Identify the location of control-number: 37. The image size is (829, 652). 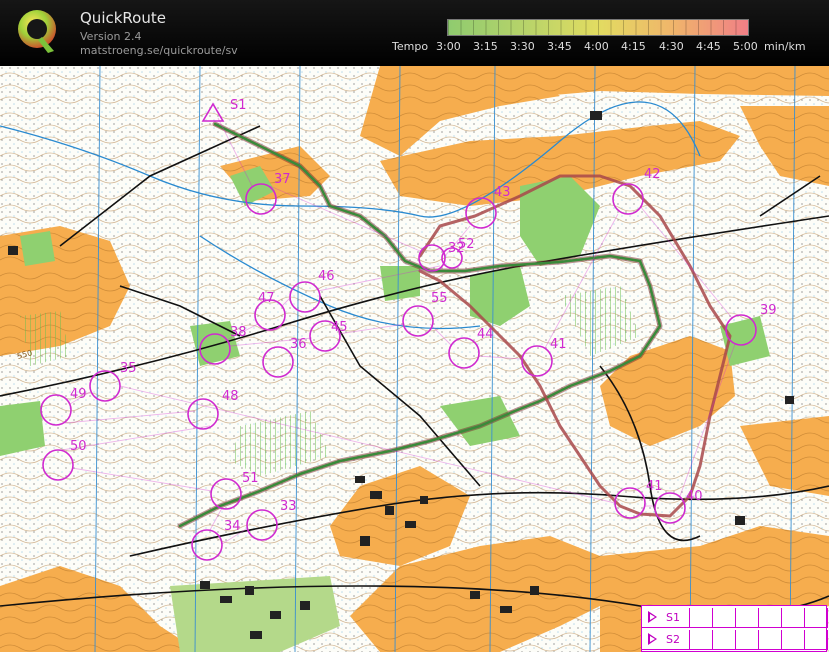
(282, 179).